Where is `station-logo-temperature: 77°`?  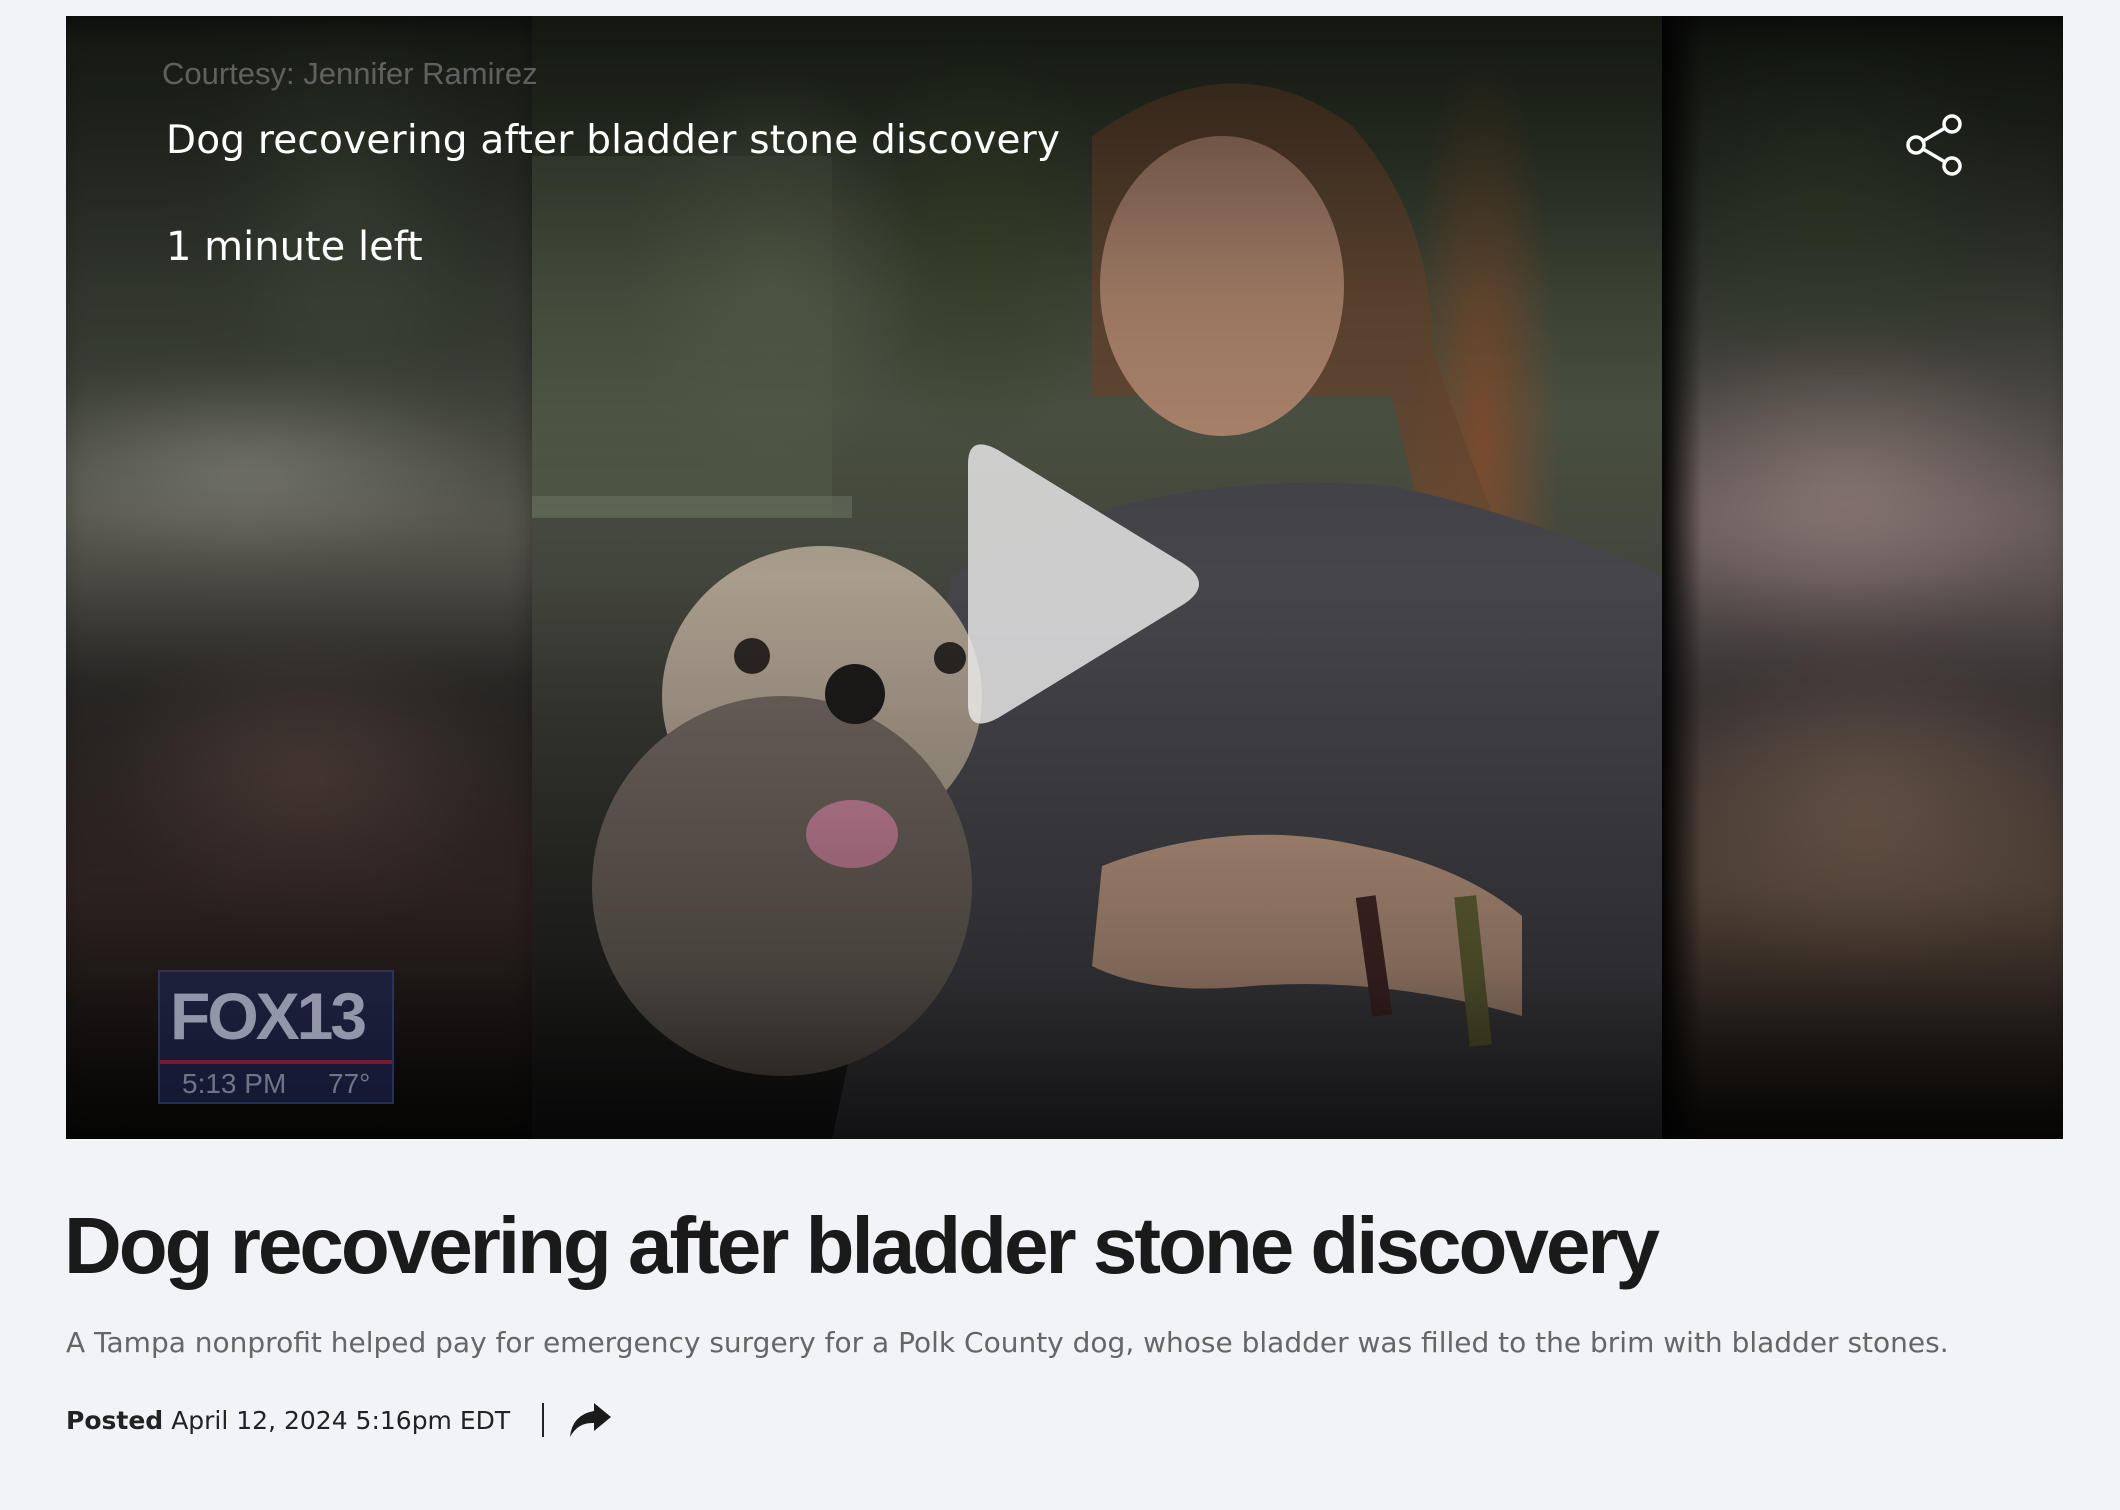
station-logo-temperature: 77° is located at coordinates (349, 1083).